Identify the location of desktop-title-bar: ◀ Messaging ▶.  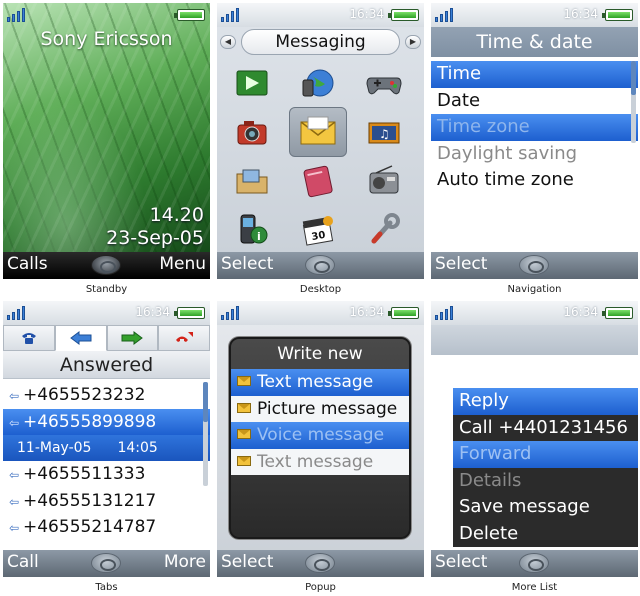
(320, 42).